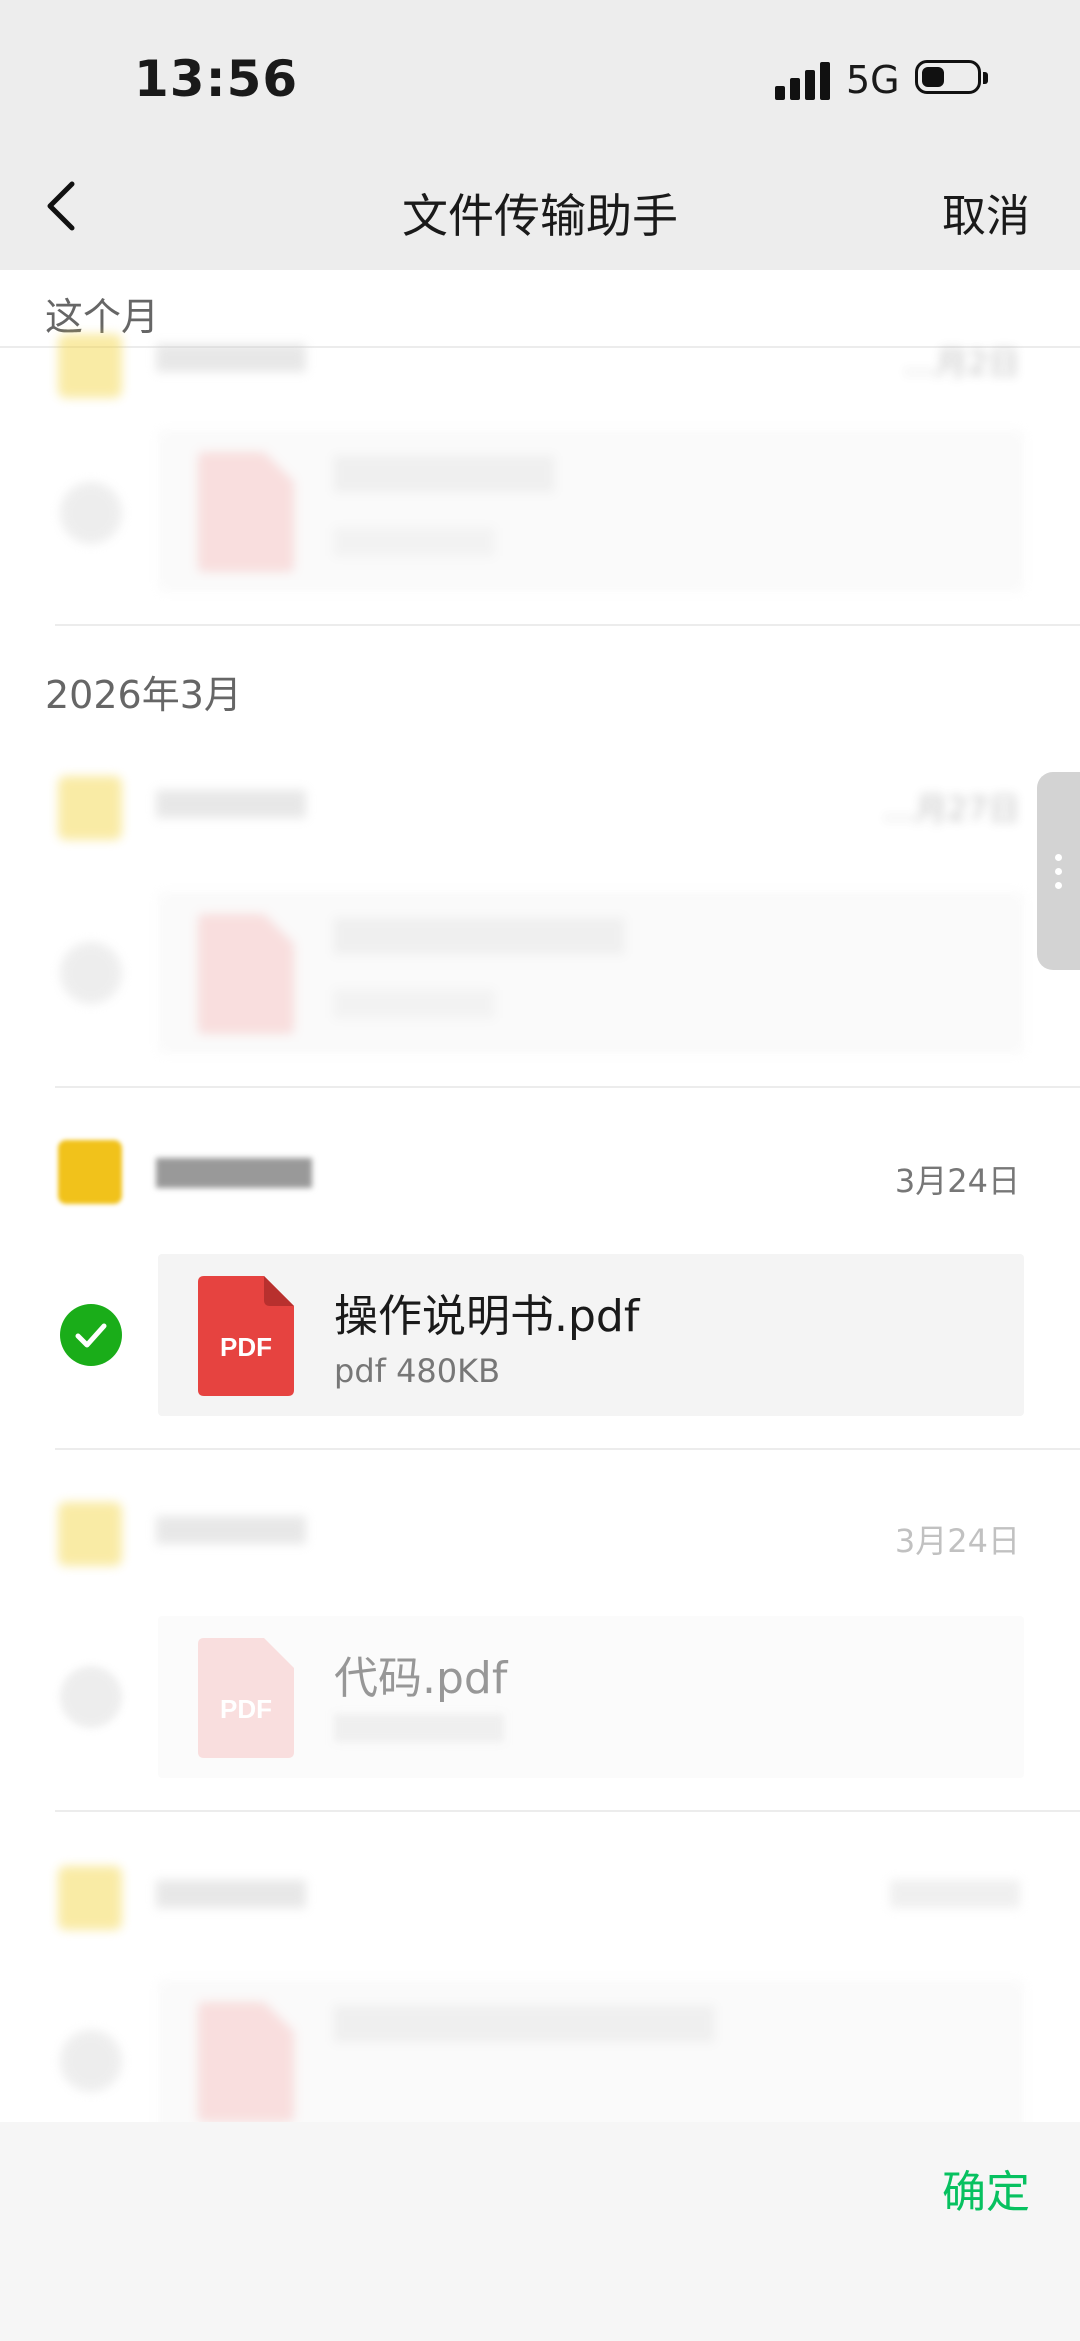  Describe the element at coordinates (986, 2188) in the screenshot. I see `confirm-button: 确定` at that location.